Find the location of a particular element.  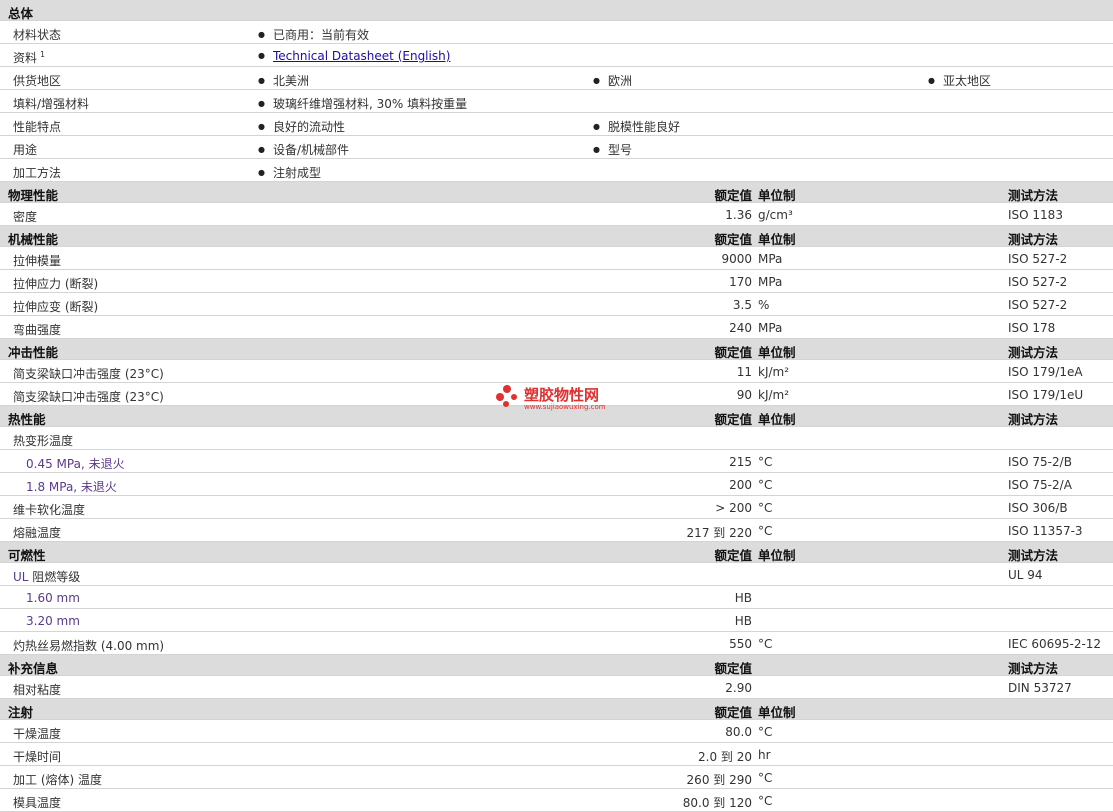

property-unit: % is located at coordinates (764, 305).